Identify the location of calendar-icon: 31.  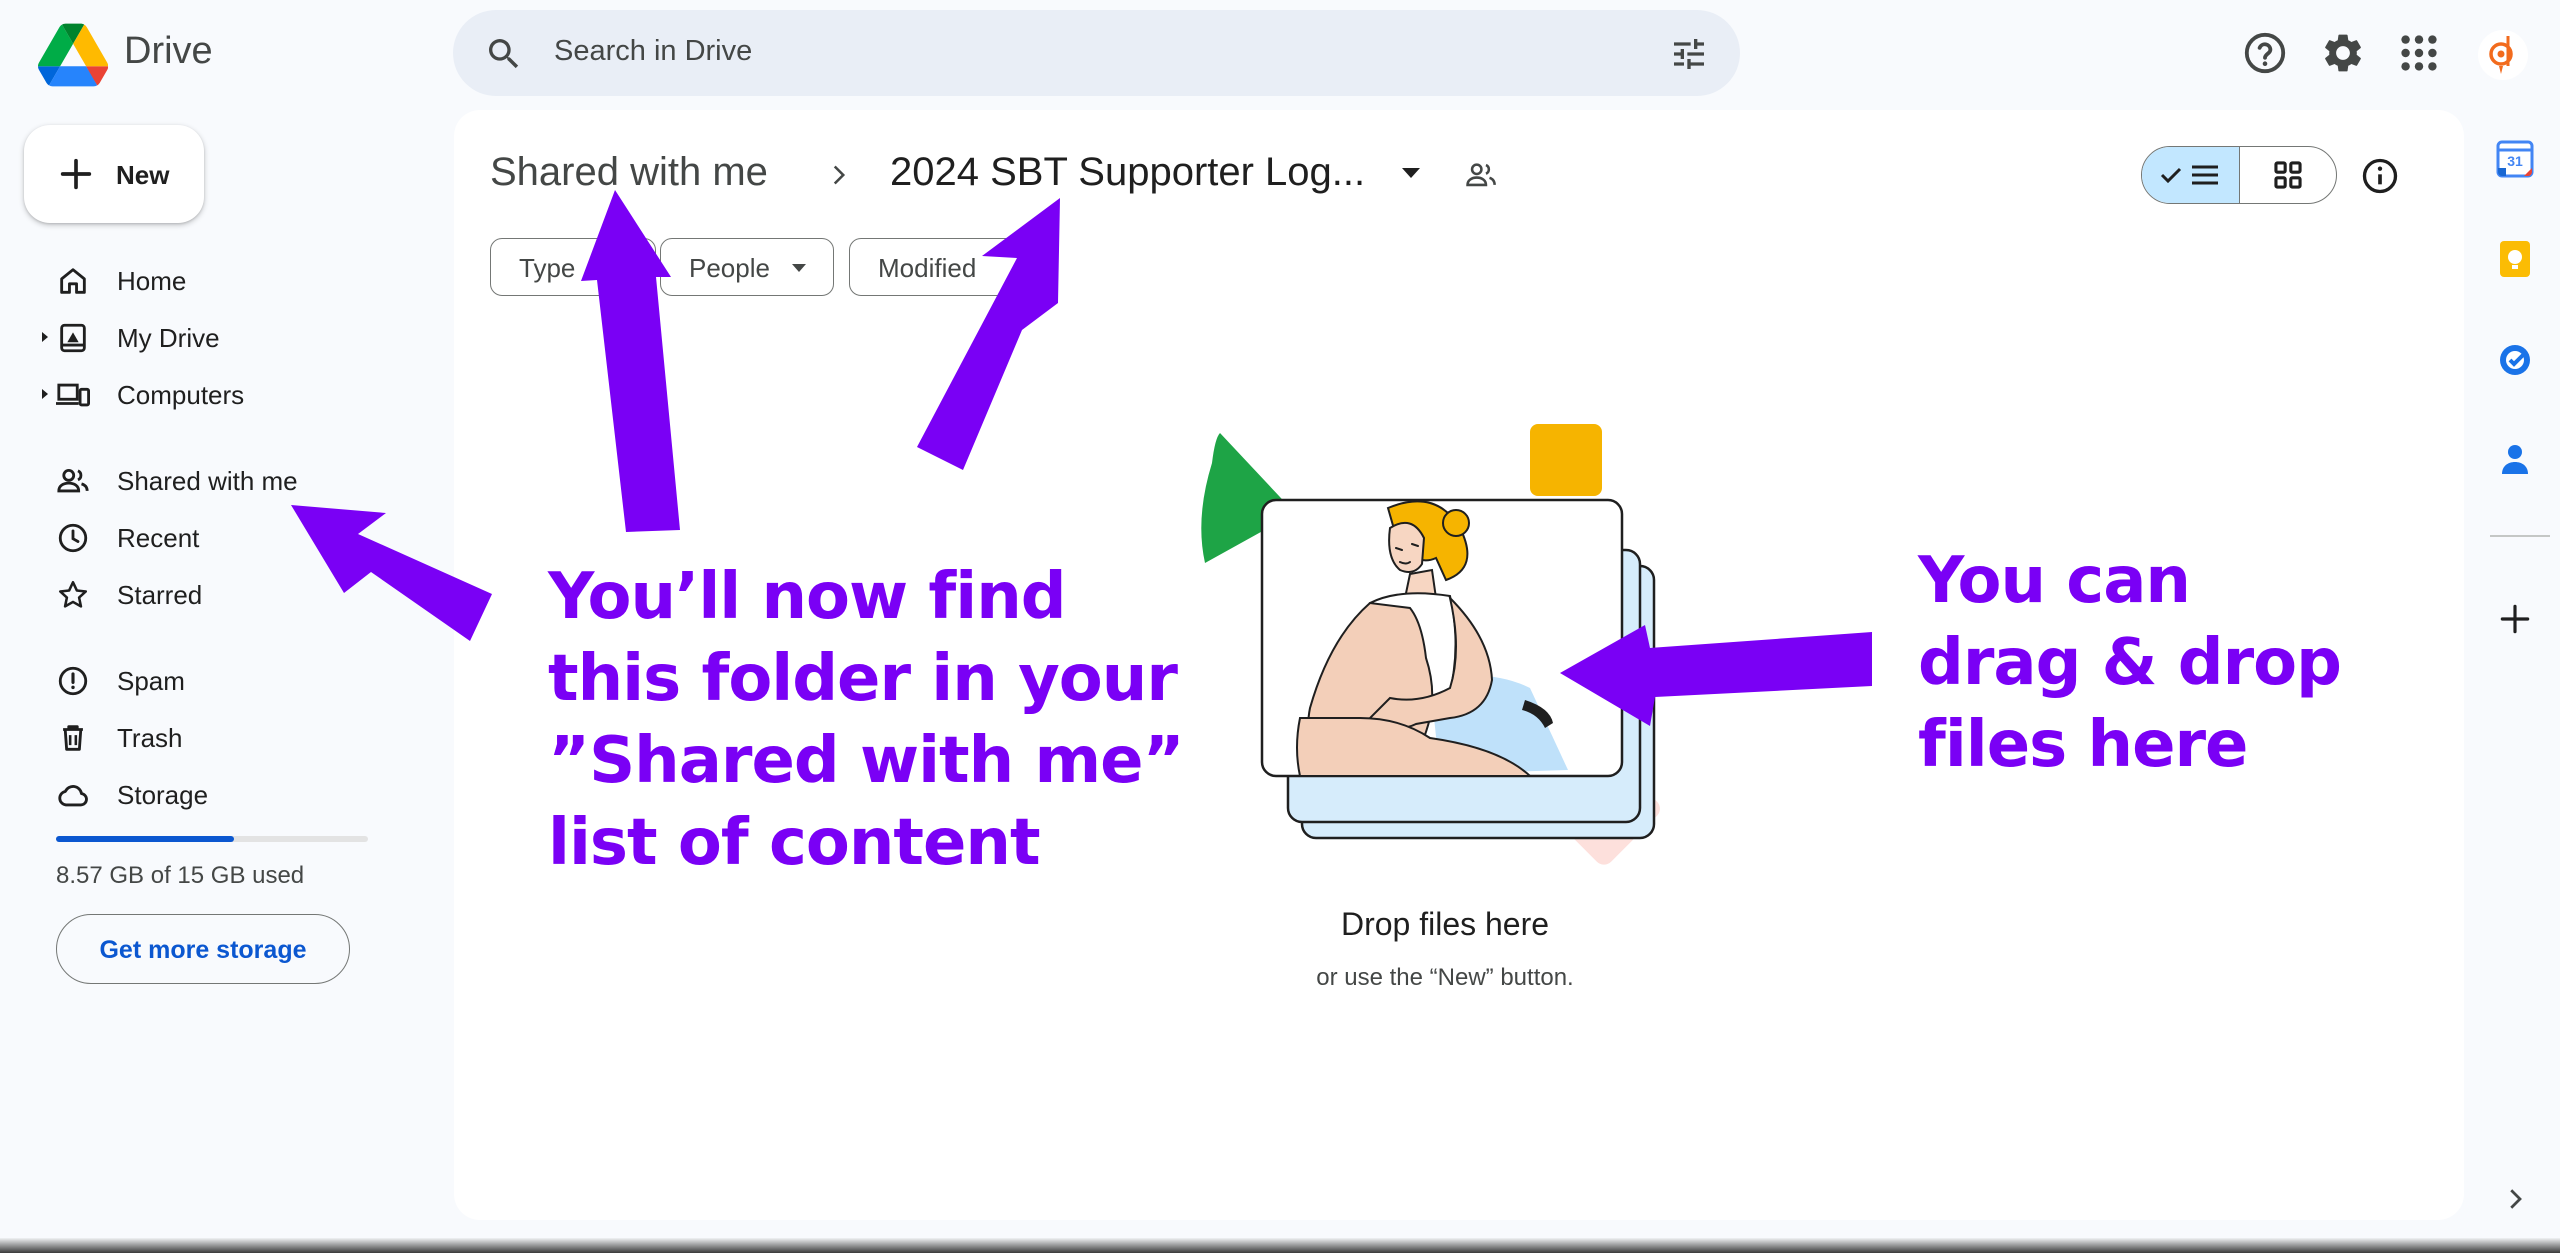
(2515, 159).